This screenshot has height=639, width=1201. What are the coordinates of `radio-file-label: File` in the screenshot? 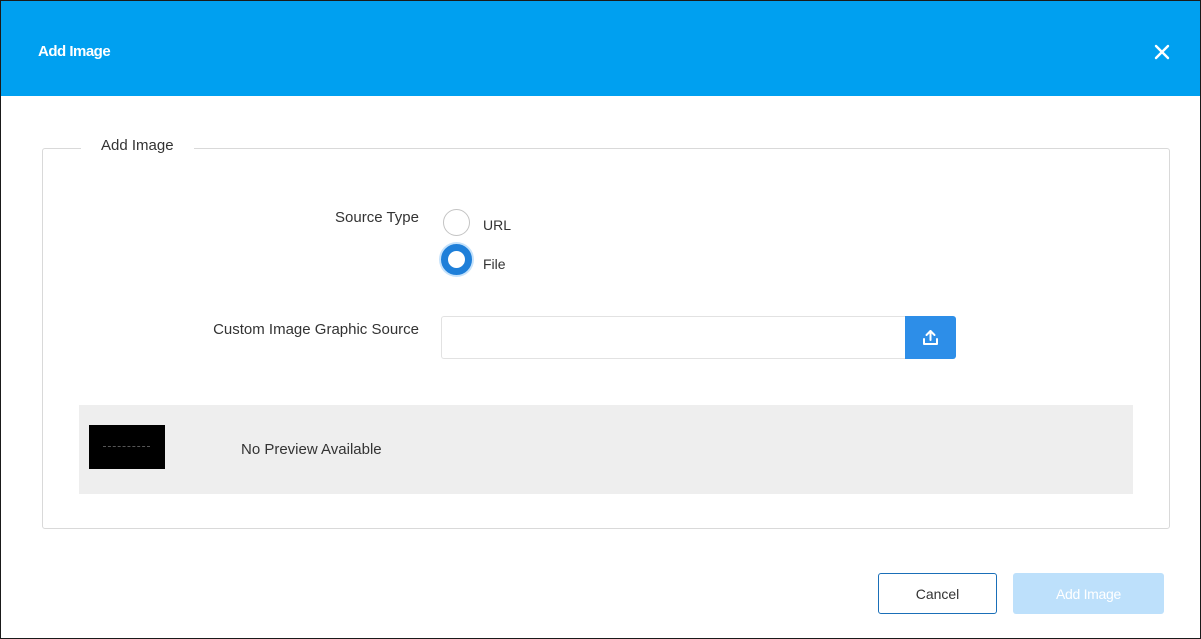 It's located at (494, 264).